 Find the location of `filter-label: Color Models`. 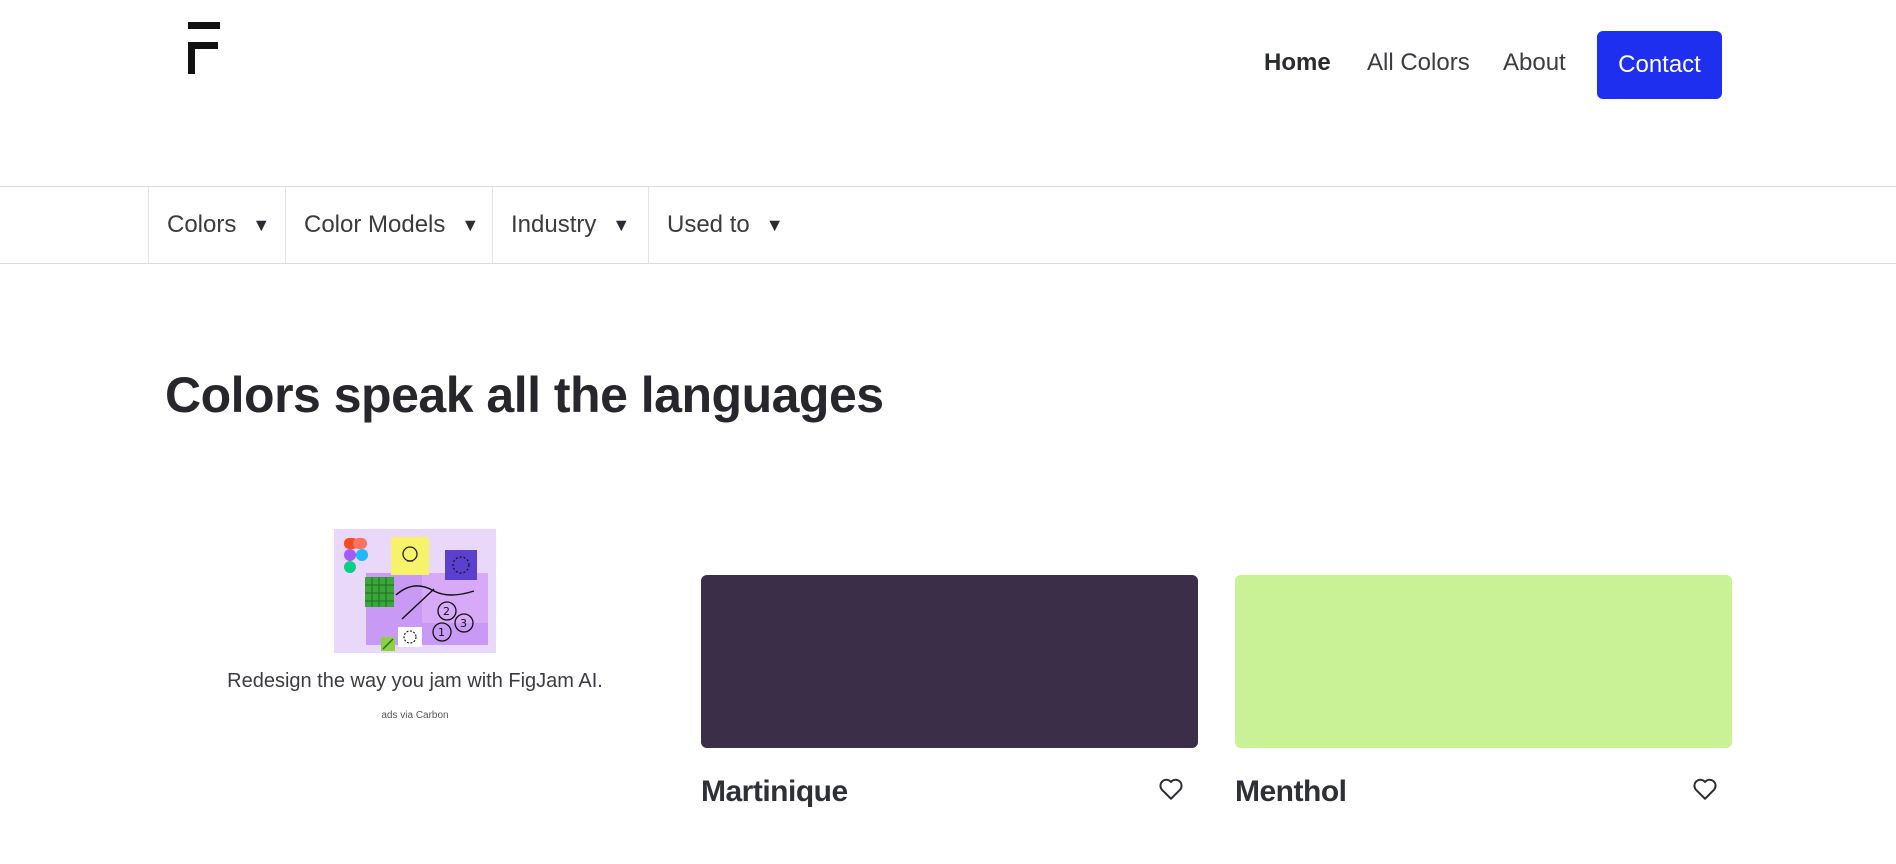

filter-label: Color Models is located at coordinates (375, 224).